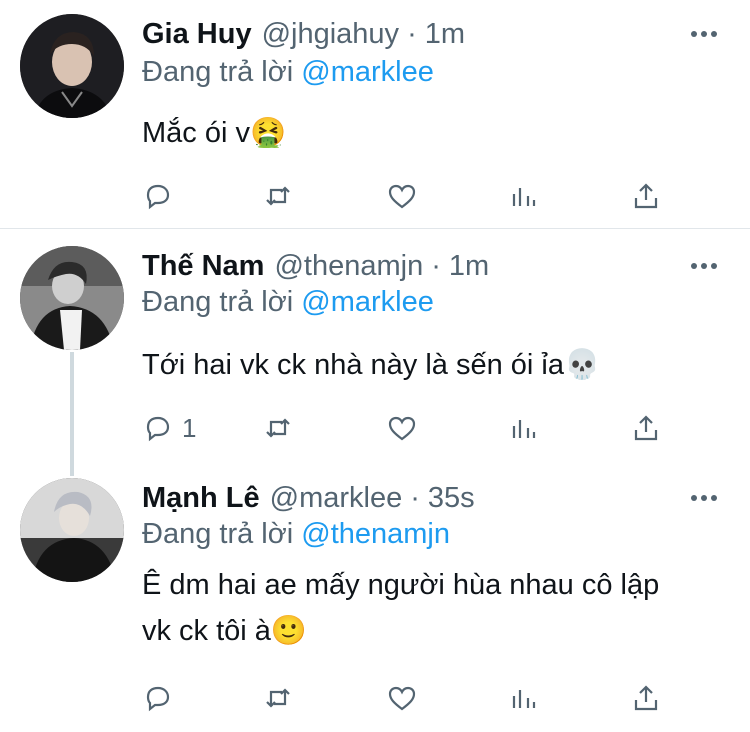  What do you see at coordinates (225, 631) in the screenshot?
I see `tweet-text-line: vk ck tôi à🙂` at bounding box center [225, 631].